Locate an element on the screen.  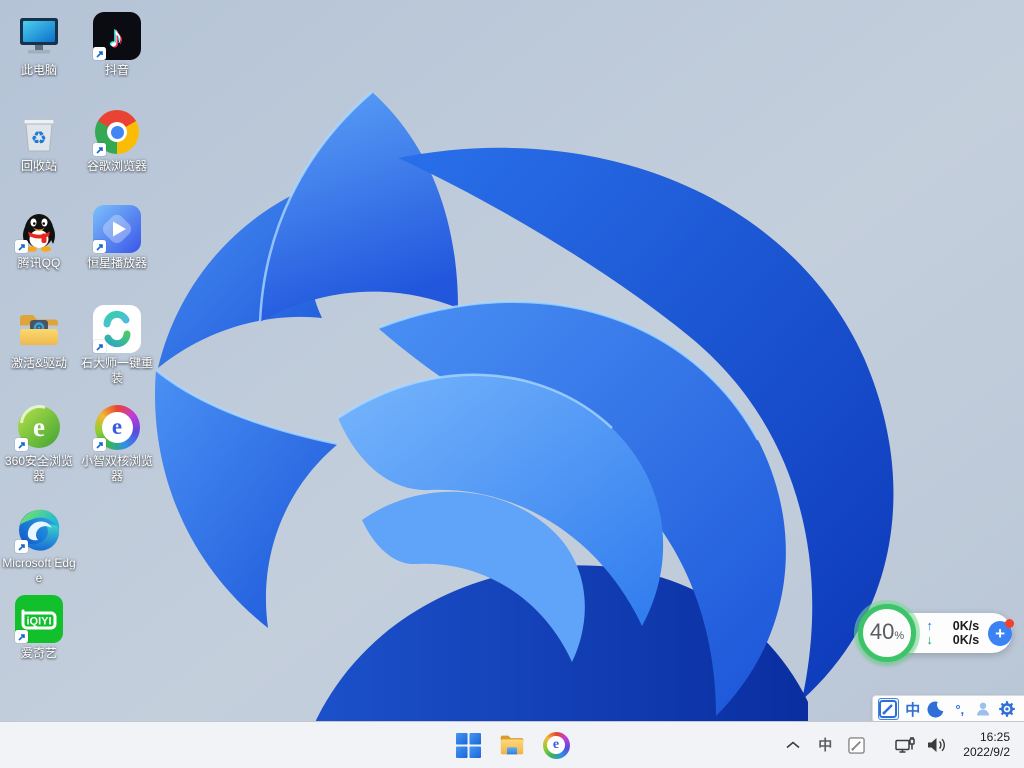
tray-volume-button is located at coordinates (936, 745).